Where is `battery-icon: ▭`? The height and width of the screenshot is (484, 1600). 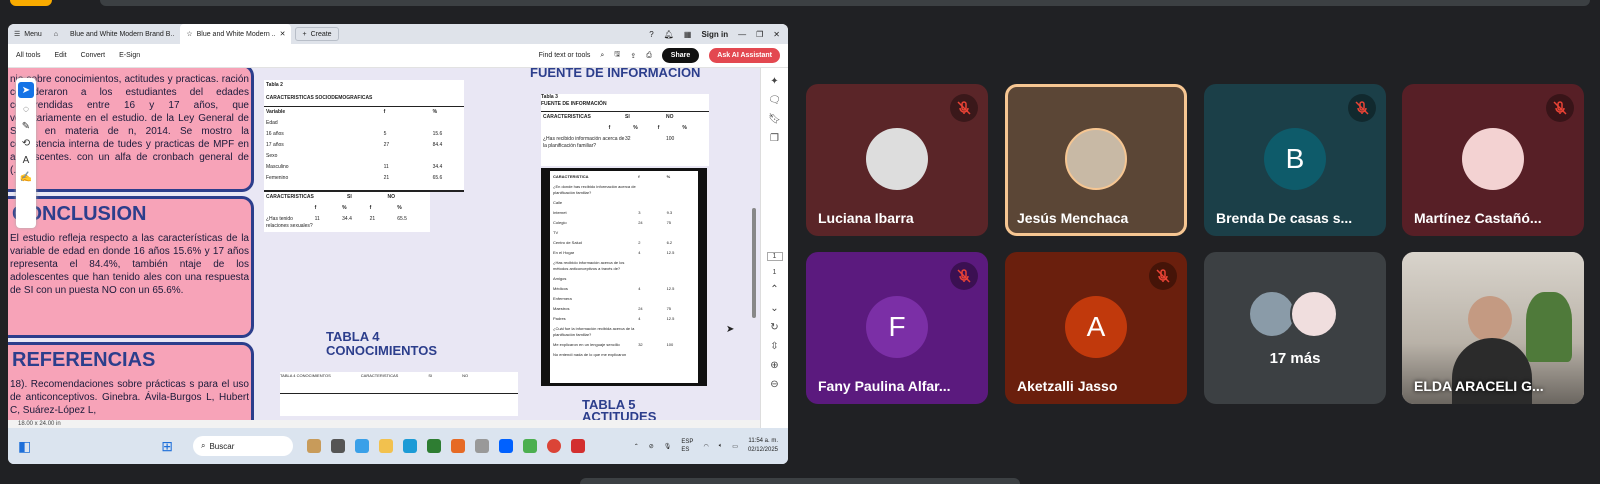 battery-icon: ▭ is located at coordinates (735, 446).